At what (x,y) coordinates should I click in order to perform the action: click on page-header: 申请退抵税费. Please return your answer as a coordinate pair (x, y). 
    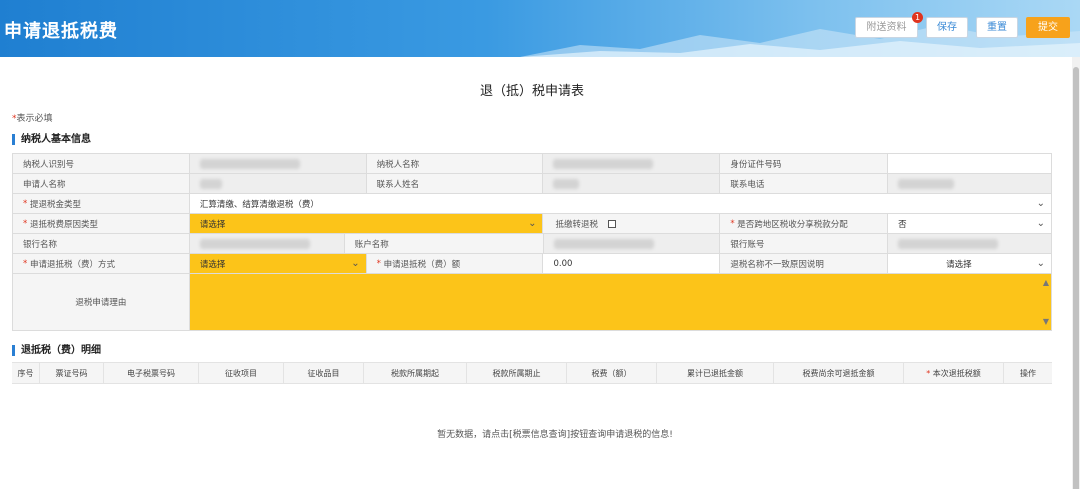
    Looking at the image, I should click on (540, 28).